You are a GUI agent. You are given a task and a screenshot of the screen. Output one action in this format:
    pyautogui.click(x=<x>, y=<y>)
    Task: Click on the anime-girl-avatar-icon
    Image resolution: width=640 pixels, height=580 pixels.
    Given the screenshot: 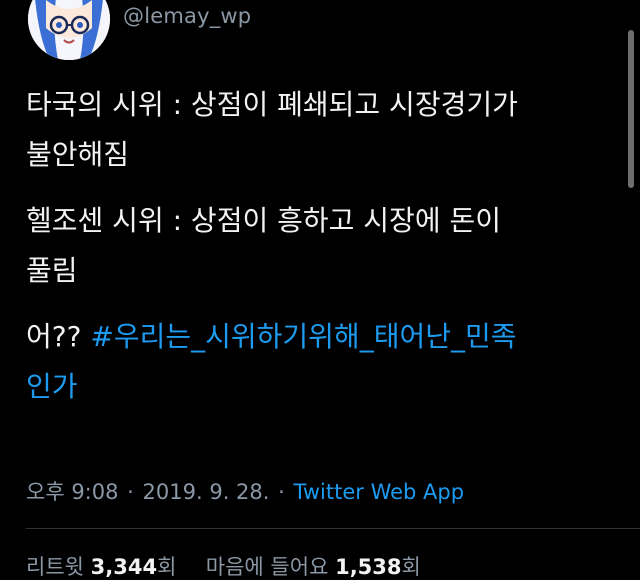 What is the action you would take?
    pyautogui.click(x=69, y=30)
    